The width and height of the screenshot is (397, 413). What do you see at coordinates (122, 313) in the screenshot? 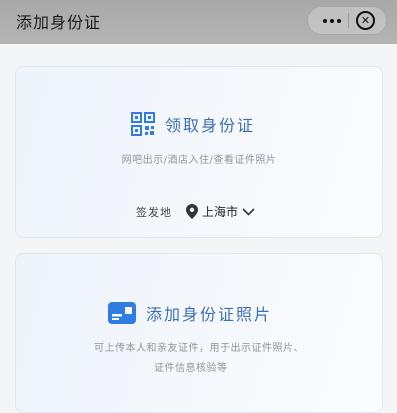
I see `id-card-icon` at bounding box center [122, 313].